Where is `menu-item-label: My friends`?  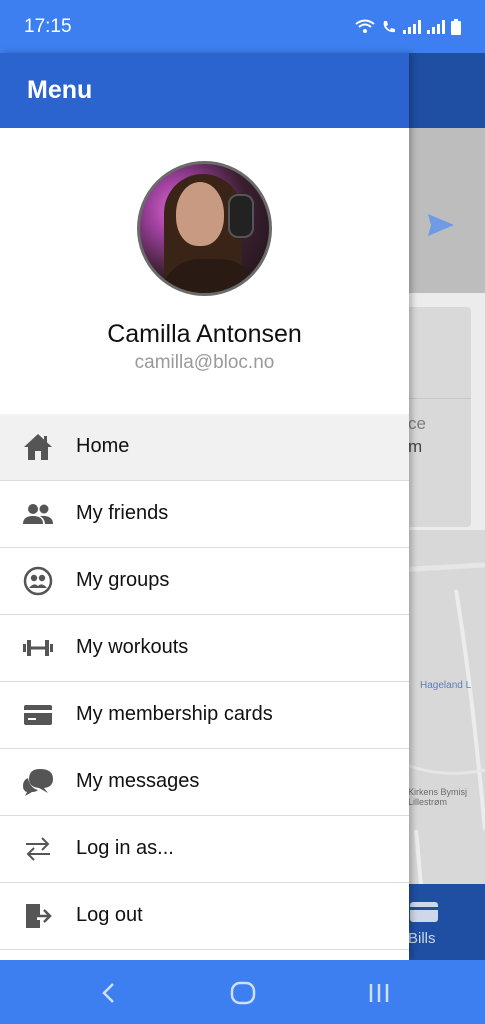 menu-item-label: My friends is located at coordinates (122, 513).